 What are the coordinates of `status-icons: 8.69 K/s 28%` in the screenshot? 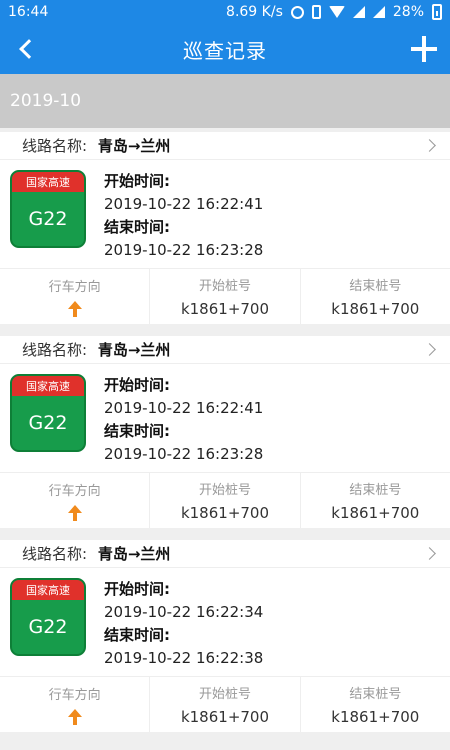 It's located at (334, 12).